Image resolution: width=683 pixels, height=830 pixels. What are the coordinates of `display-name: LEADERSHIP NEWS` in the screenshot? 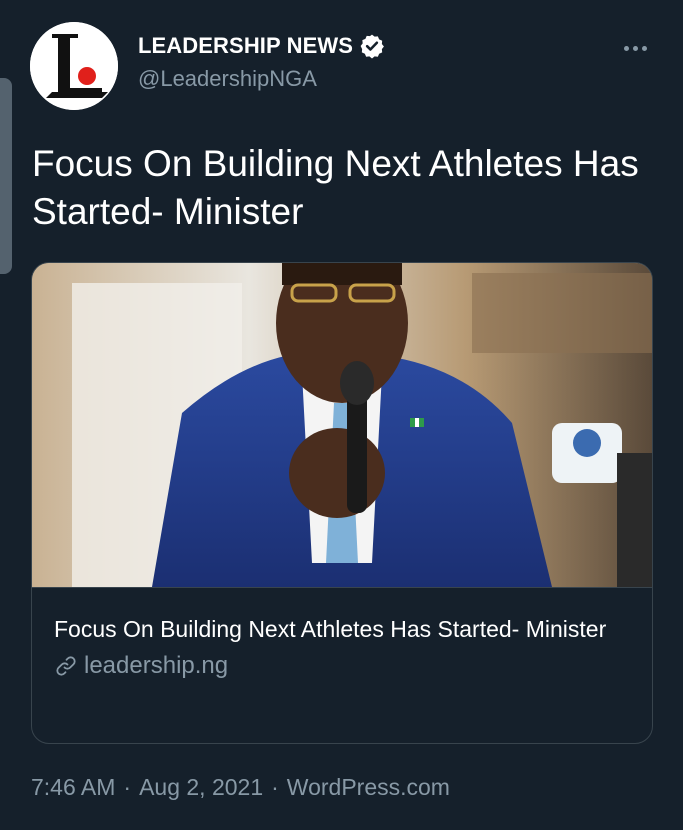 It's located at (245, 46).